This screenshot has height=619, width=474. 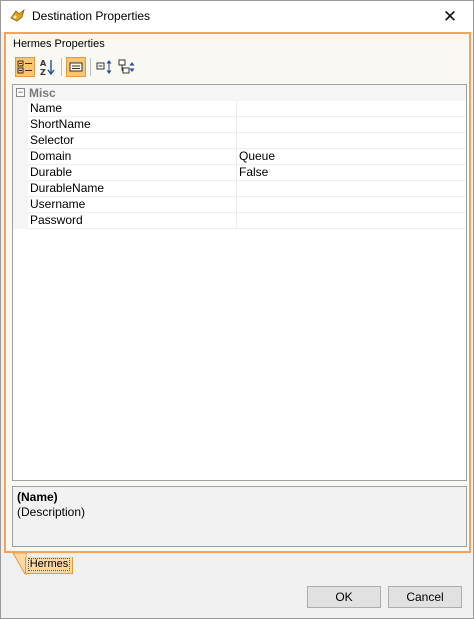 I want to click on expand-all-button, so click(x=105, y=67).